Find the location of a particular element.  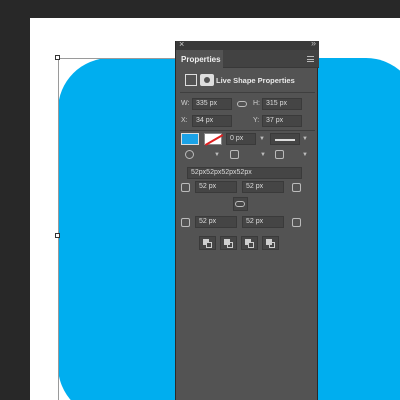

corner-link-button is located at coordinates (240, 204).